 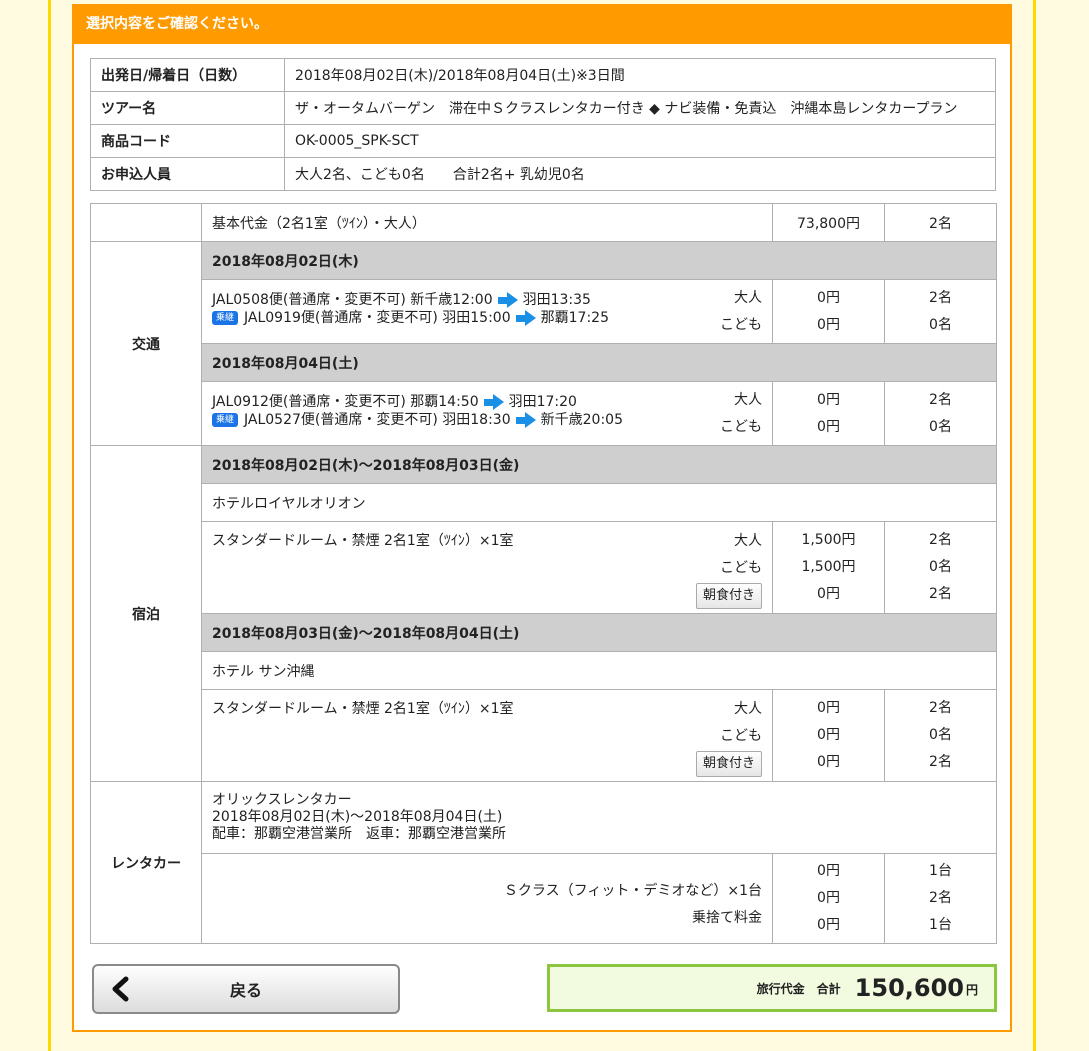 I want to click on dropoff-fee-label: 乗捨て料金, so click(x=727, y=917).